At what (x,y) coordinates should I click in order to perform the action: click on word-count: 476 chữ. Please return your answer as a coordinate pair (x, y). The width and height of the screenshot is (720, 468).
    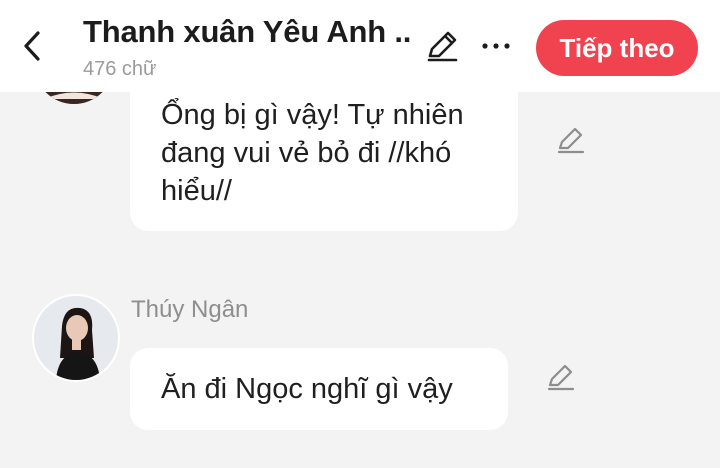
    Looking at the image, I should click on (120, 69).